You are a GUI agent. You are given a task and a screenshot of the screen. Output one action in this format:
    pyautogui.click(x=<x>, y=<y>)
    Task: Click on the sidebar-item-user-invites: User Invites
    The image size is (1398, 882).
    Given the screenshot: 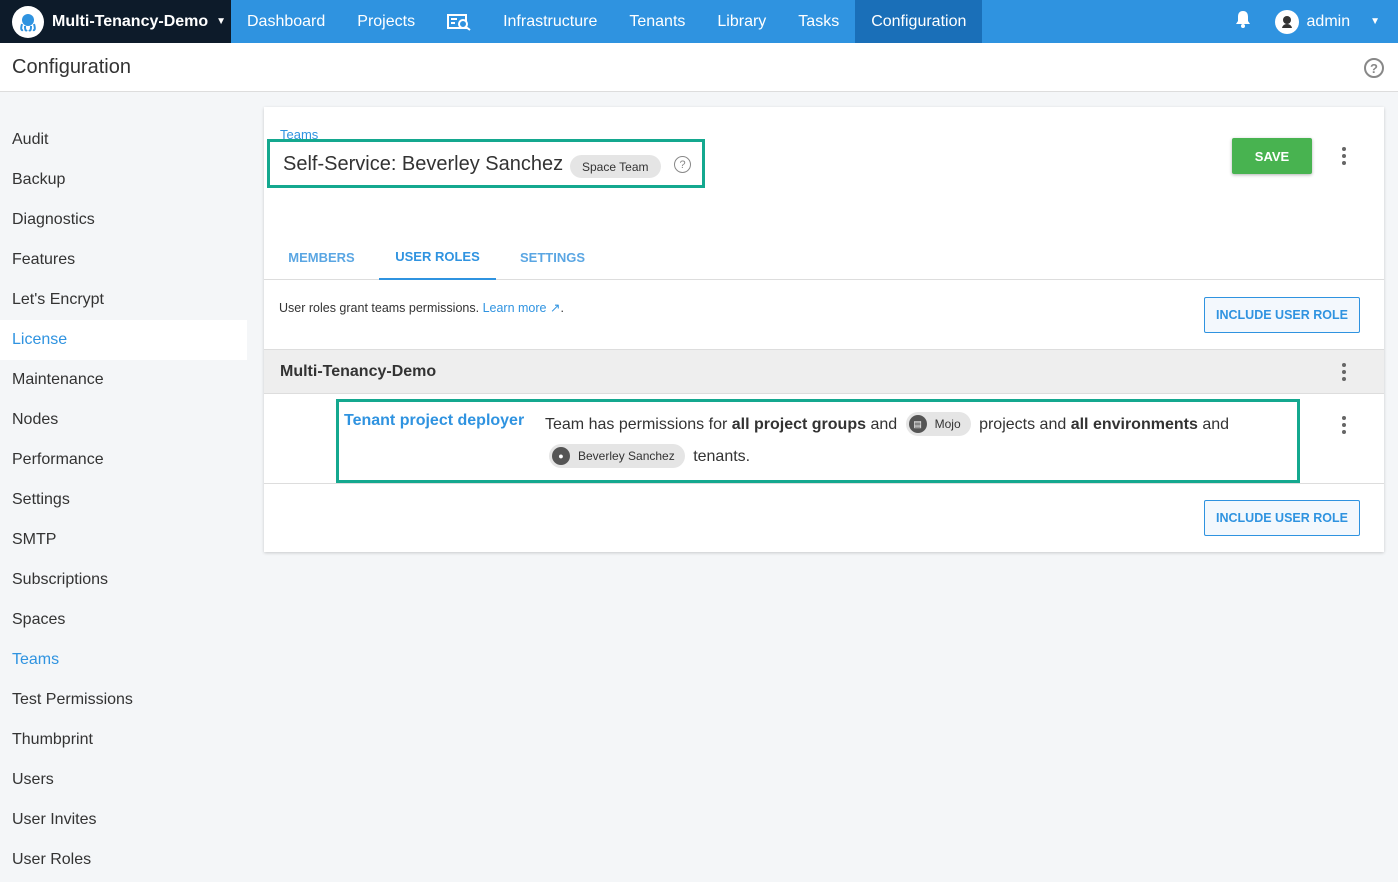 What is the action you would take?
    pyautogui.click(x=123, y=820)
    